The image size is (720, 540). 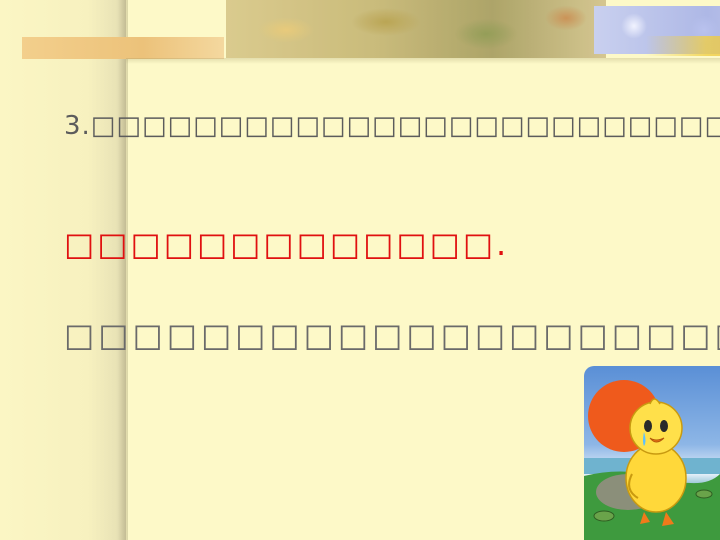 What do you see at coordinates (652, 460) in the screenshot?
I see `duckling-illustration` at bounding box center [652, 460].